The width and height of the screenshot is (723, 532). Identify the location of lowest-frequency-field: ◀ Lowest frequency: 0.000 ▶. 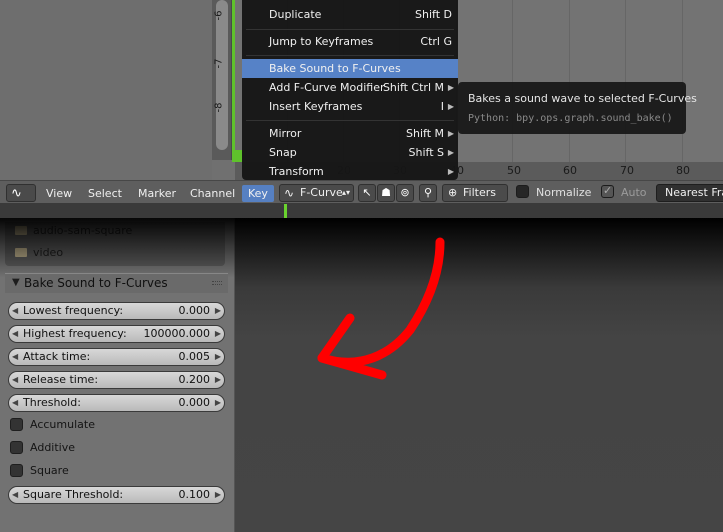
(116, 311).